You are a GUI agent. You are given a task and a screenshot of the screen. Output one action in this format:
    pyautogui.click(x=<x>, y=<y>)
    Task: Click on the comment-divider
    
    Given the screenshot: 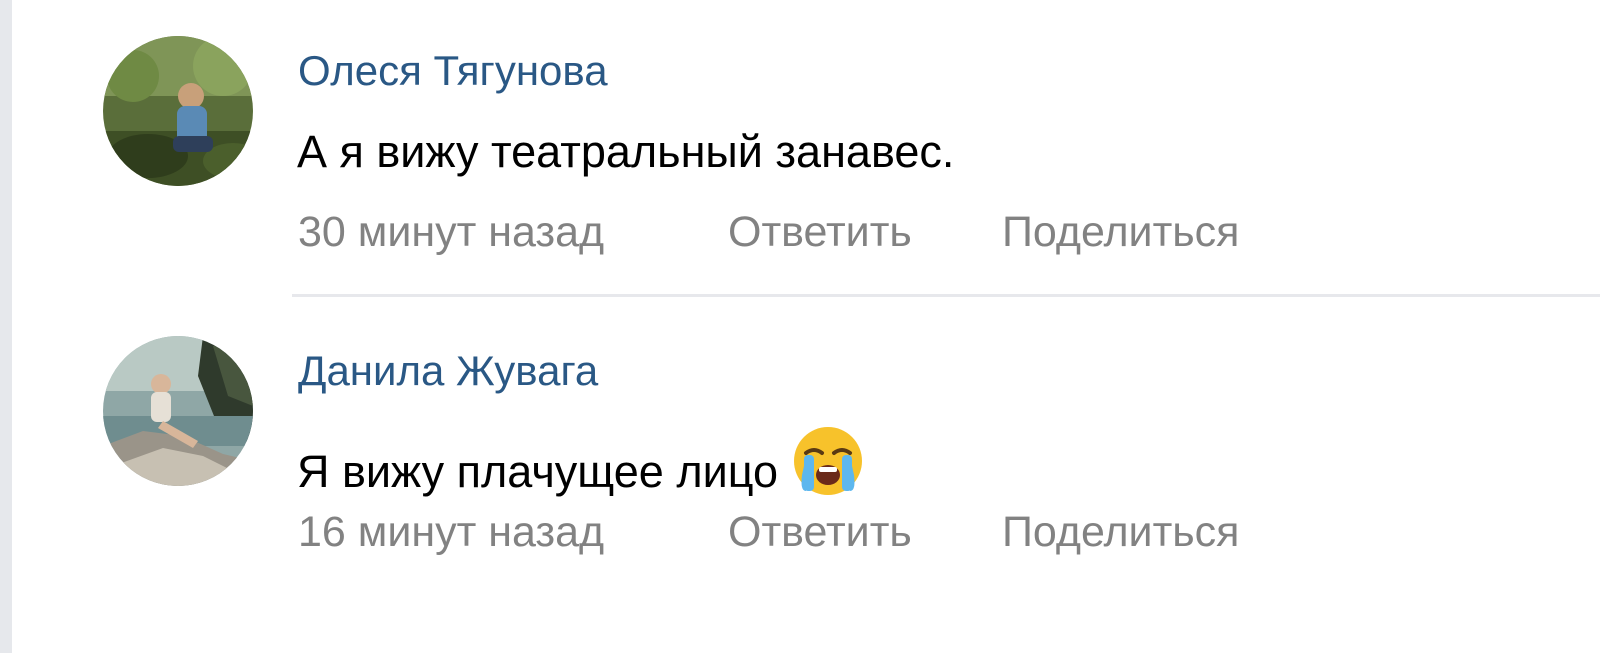 What is the action you would take?
    pyautogui.click(x=946, y=295)
    